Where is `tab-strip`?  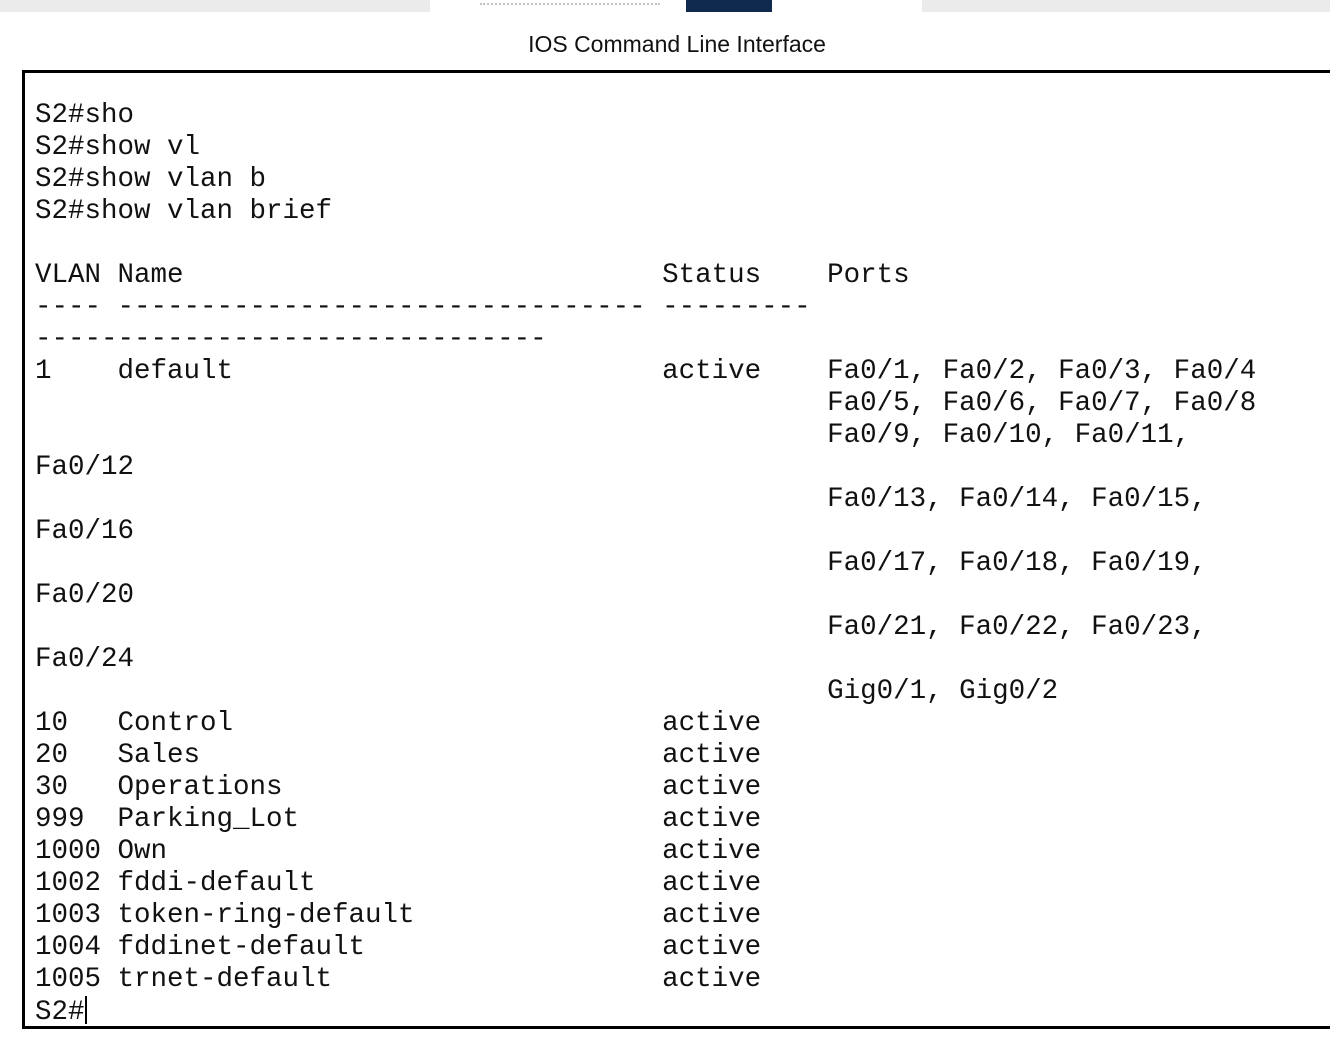 tab-strip is located at coordinates (665, 6).